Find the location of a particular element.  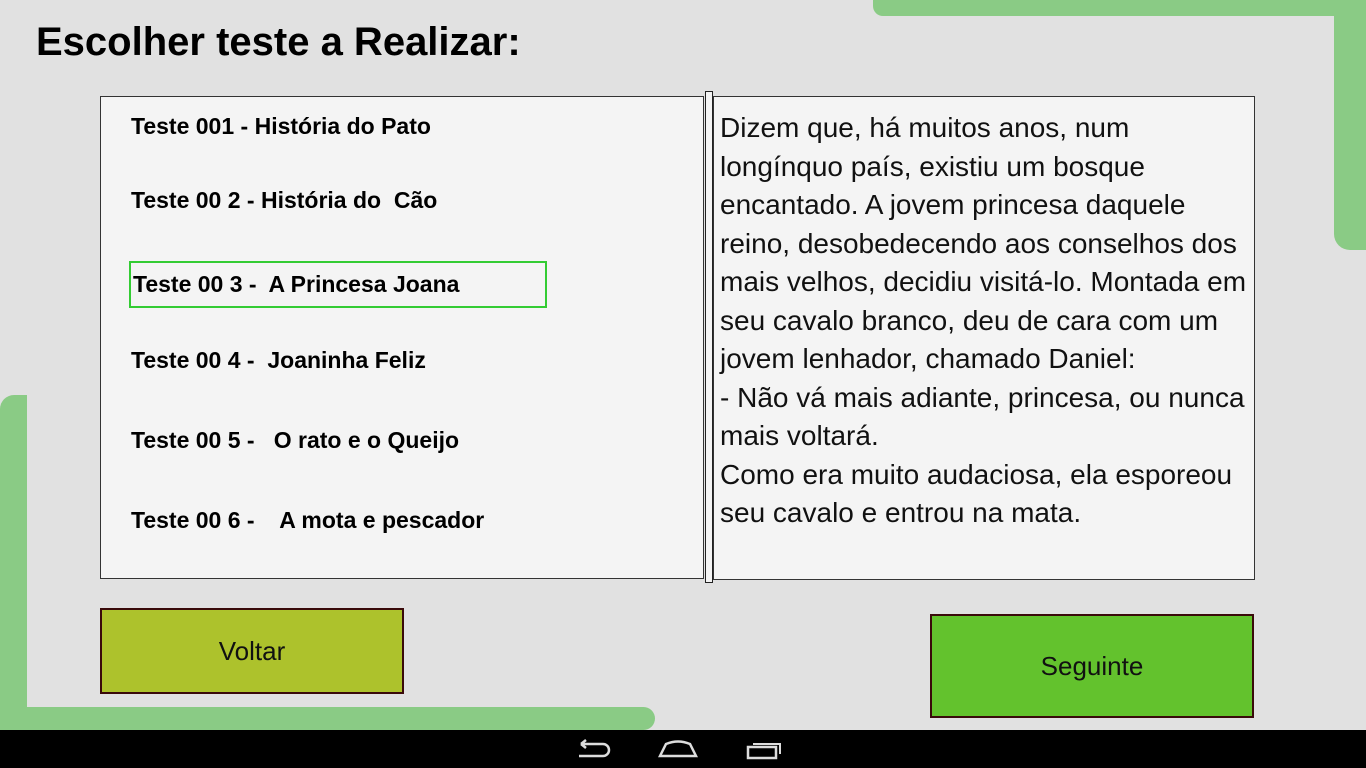

splitter-handle is located at coordinates (709, 337).